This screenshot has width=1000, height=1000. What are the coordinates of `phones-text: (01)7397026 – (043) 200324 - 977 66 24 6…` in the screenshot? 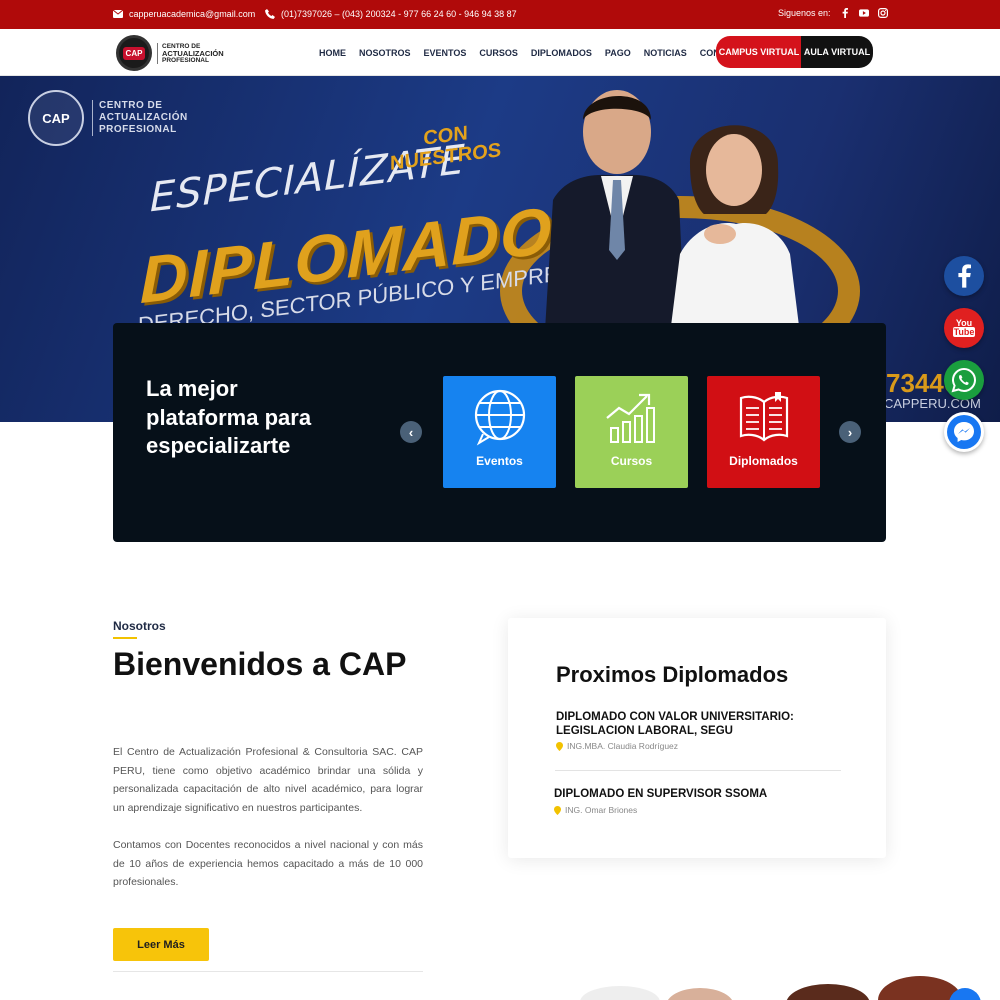 It's located at (399, 14).